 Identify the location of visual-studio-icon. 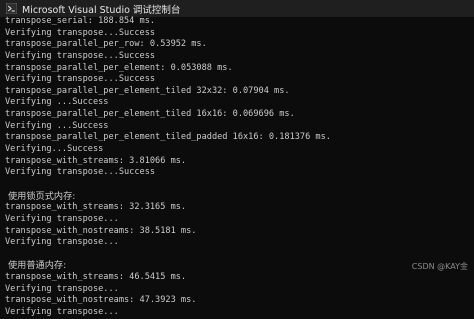
(11, 8).